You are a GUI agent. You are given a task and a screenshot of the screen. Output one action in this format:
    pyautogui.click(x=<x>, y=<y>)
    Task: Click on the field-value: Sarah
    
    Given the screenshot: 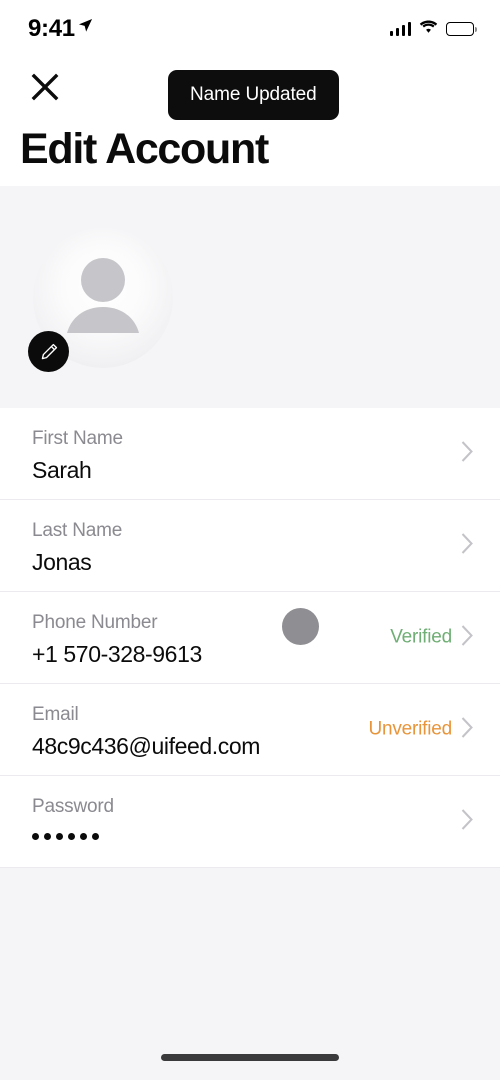 What is the action you would take?
    pyautogui.click(x=62, y=469)
    